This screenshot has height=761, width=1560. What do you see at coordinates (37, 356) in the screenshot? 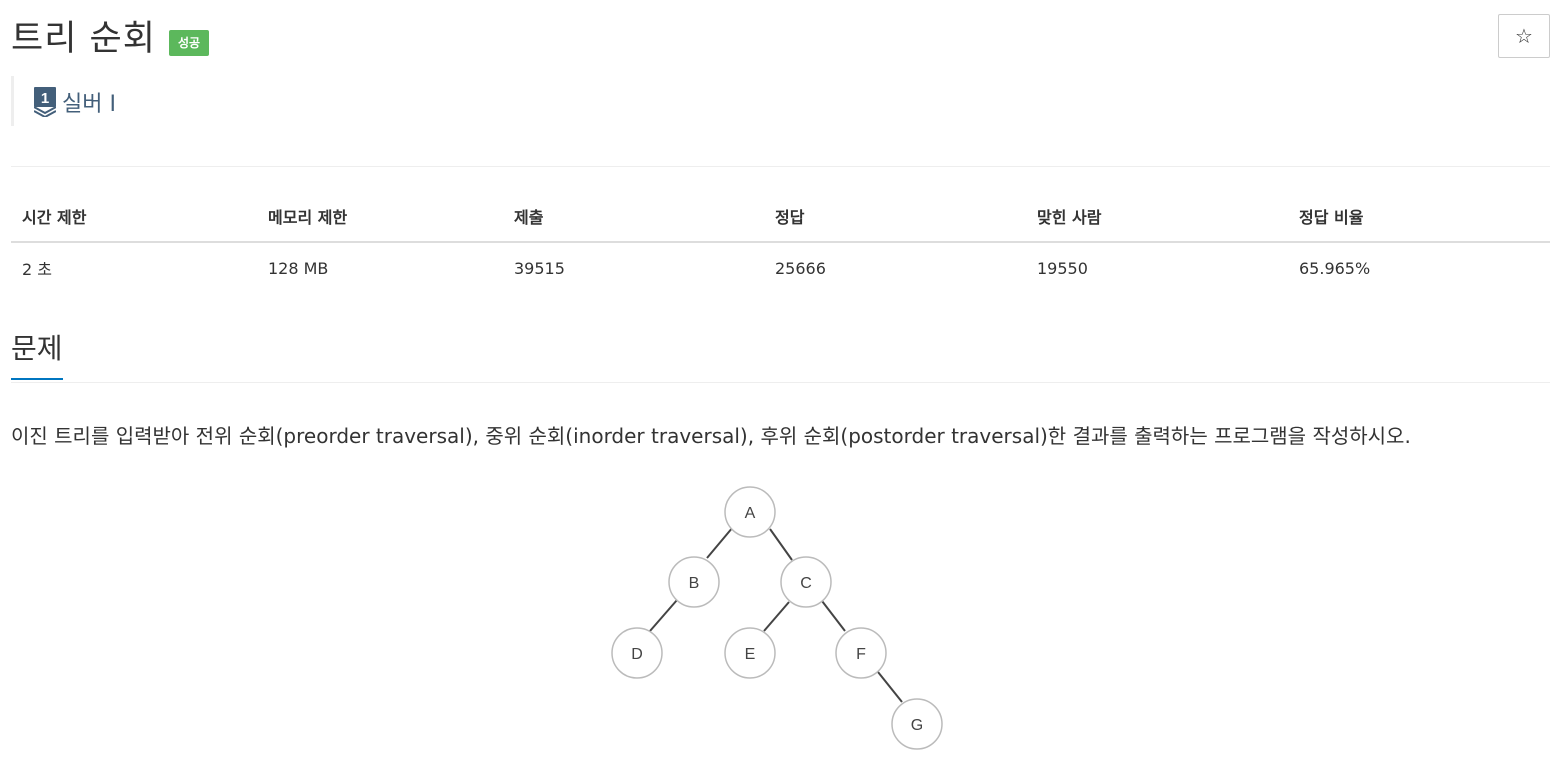
I see `section-title: 문제` at bounding box center [37, 356].